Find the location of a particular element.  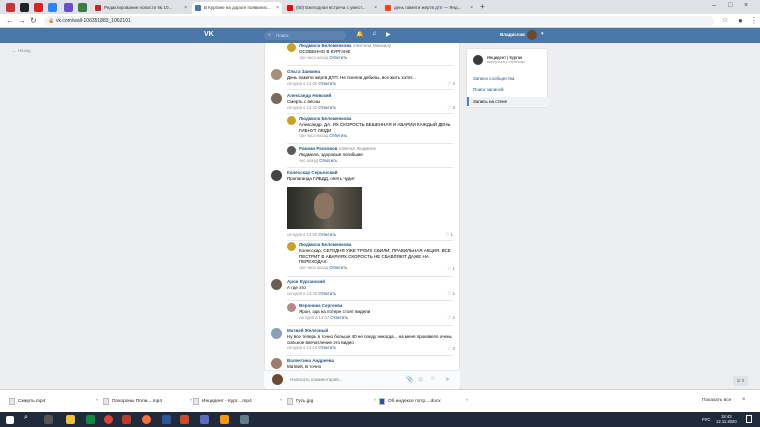

user-name: Владислав is located at coordinates (512, 34).